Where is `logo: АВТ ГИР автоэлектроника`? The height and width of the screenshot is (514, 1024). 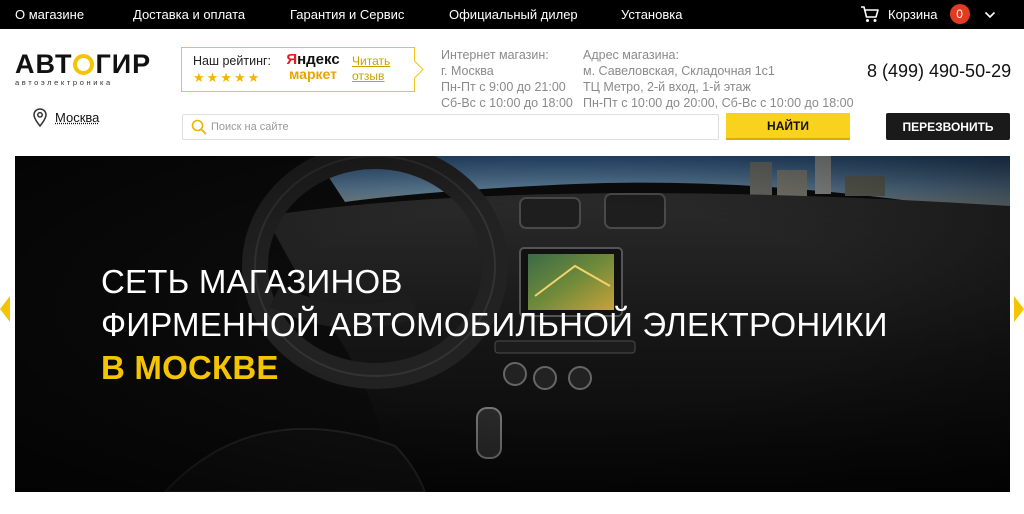 logo: АВТ ГИР автоэлектроника is located at coordinates (90, 71).